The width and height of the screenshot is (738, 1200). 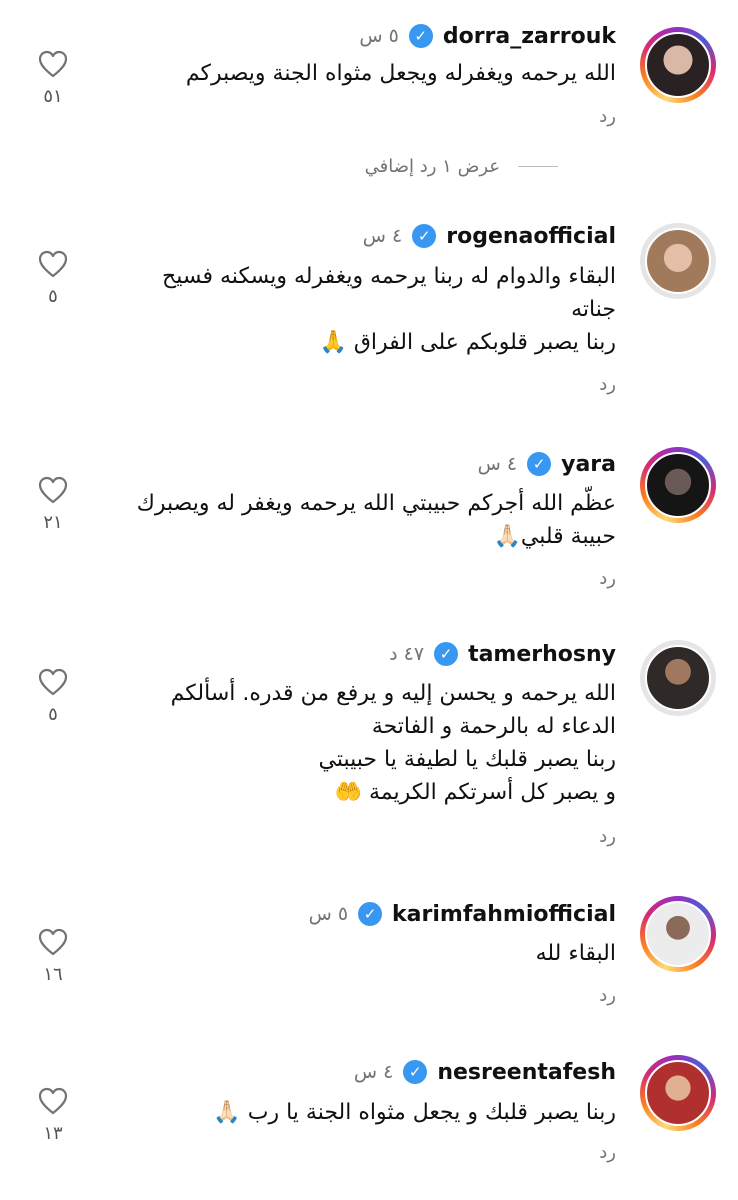 I want to click on like-control: ١٣, so click(x=53, y=1115).